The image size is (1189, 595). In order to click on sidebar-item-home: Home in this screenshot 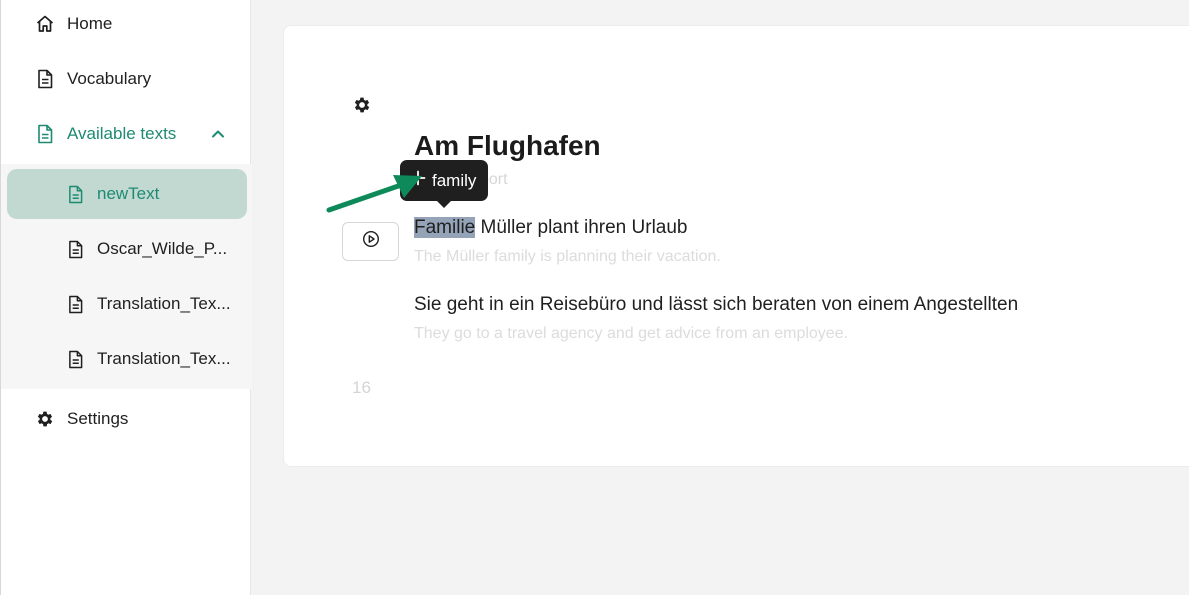, I will do `click(126, 24)`.